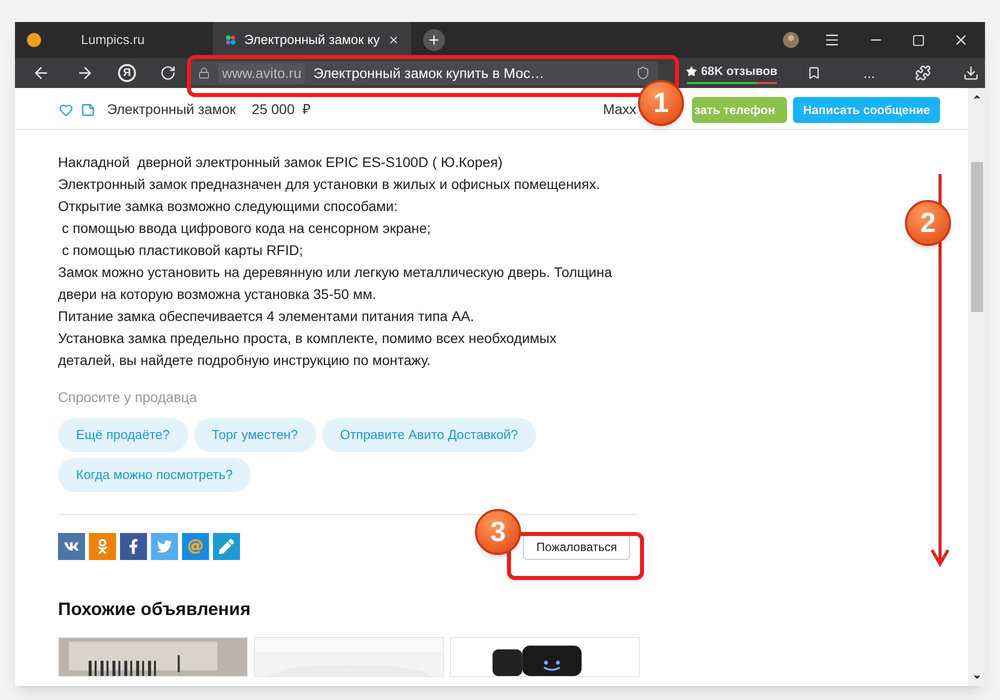  Describe the element at coordinates (814, 73) in the screenshot. I see `bookmark-icon` at that location.